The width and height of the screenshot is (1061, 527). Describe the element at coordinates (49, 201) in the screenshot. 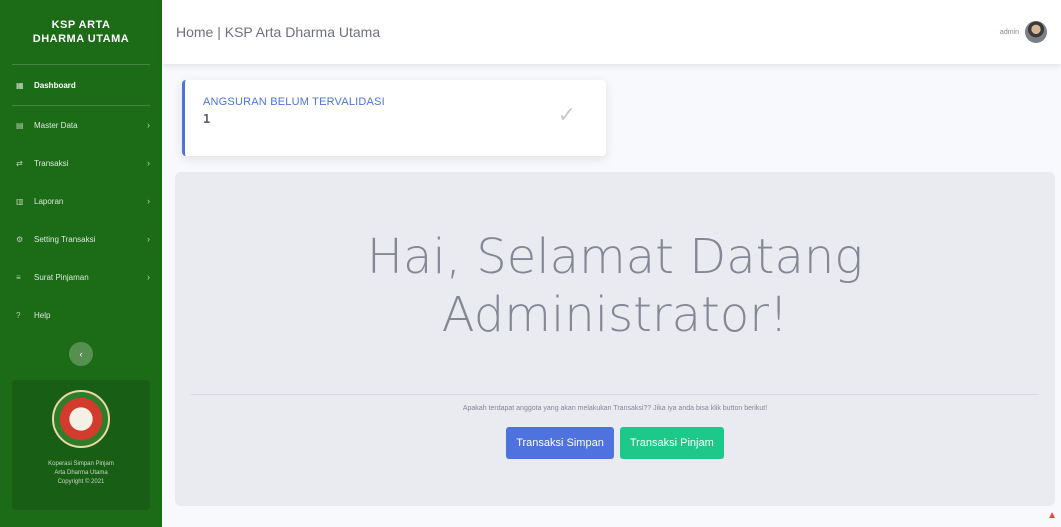

I see `sidebar-item-label: Laporan` at that location.